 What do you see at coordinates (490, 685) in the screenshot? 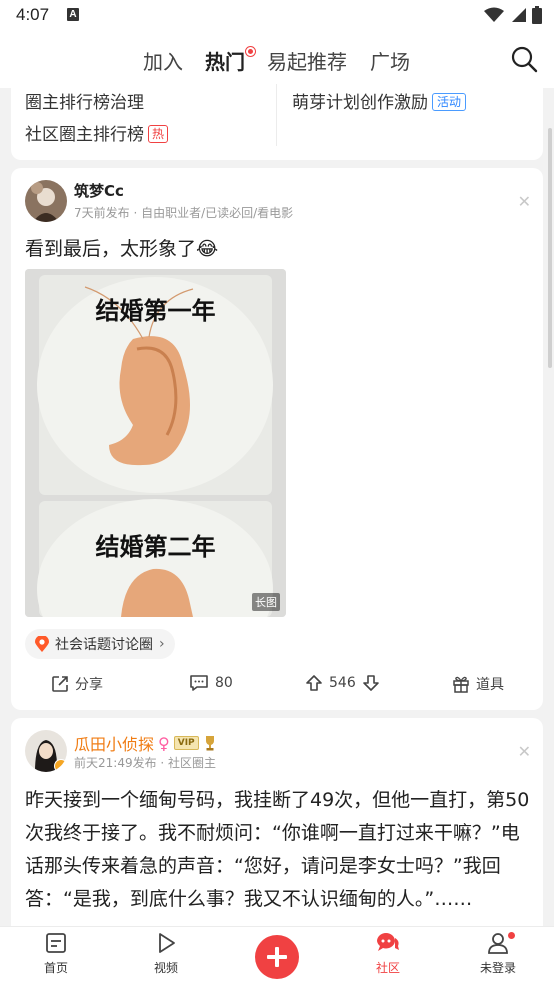
I see `props-label: 道具` at bounding box center [490, 685].